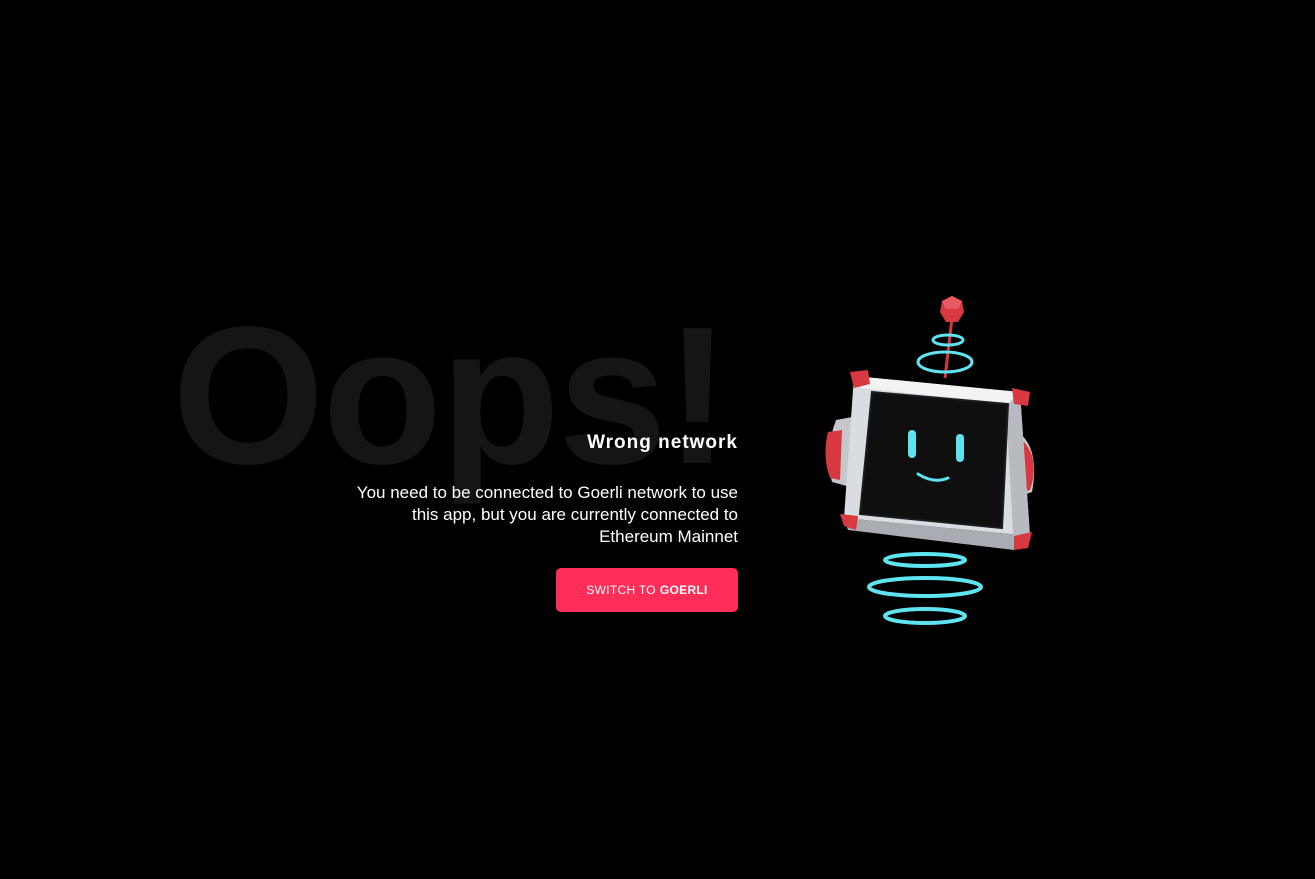 The image size is (1315, 879). Describe the element at coordinates (621, 590) in the screenshot. I see `switch-button-prefix: SWITCH TO` at that location.